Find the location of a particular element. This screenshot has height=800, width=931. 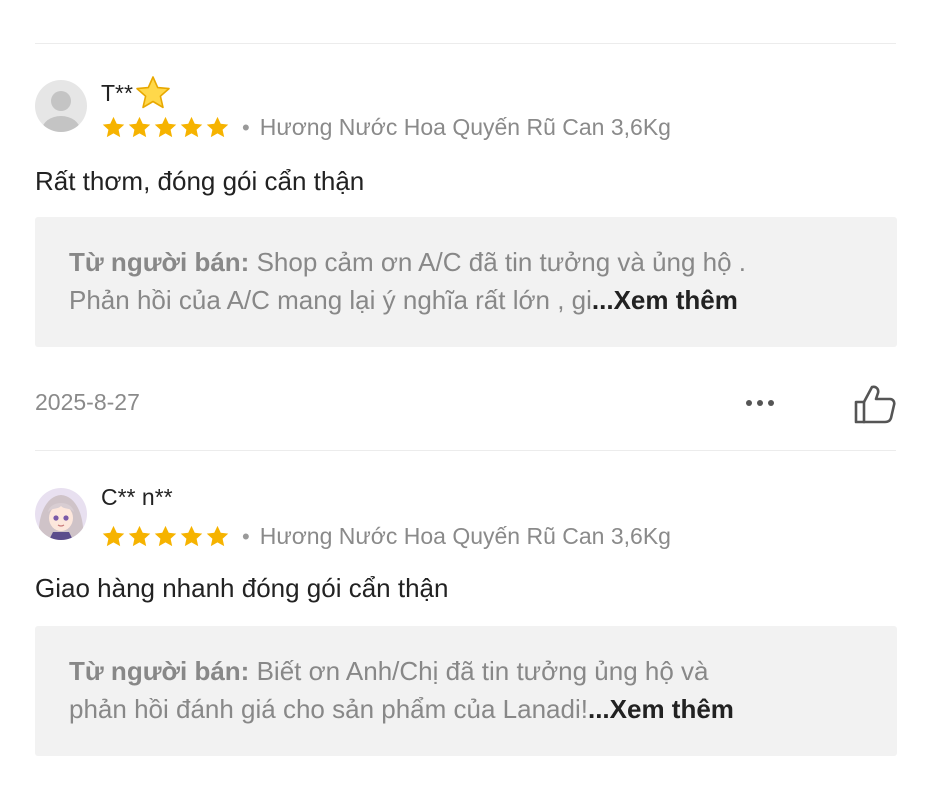

reviewer-name: T** is located at coordinates (136, 92).